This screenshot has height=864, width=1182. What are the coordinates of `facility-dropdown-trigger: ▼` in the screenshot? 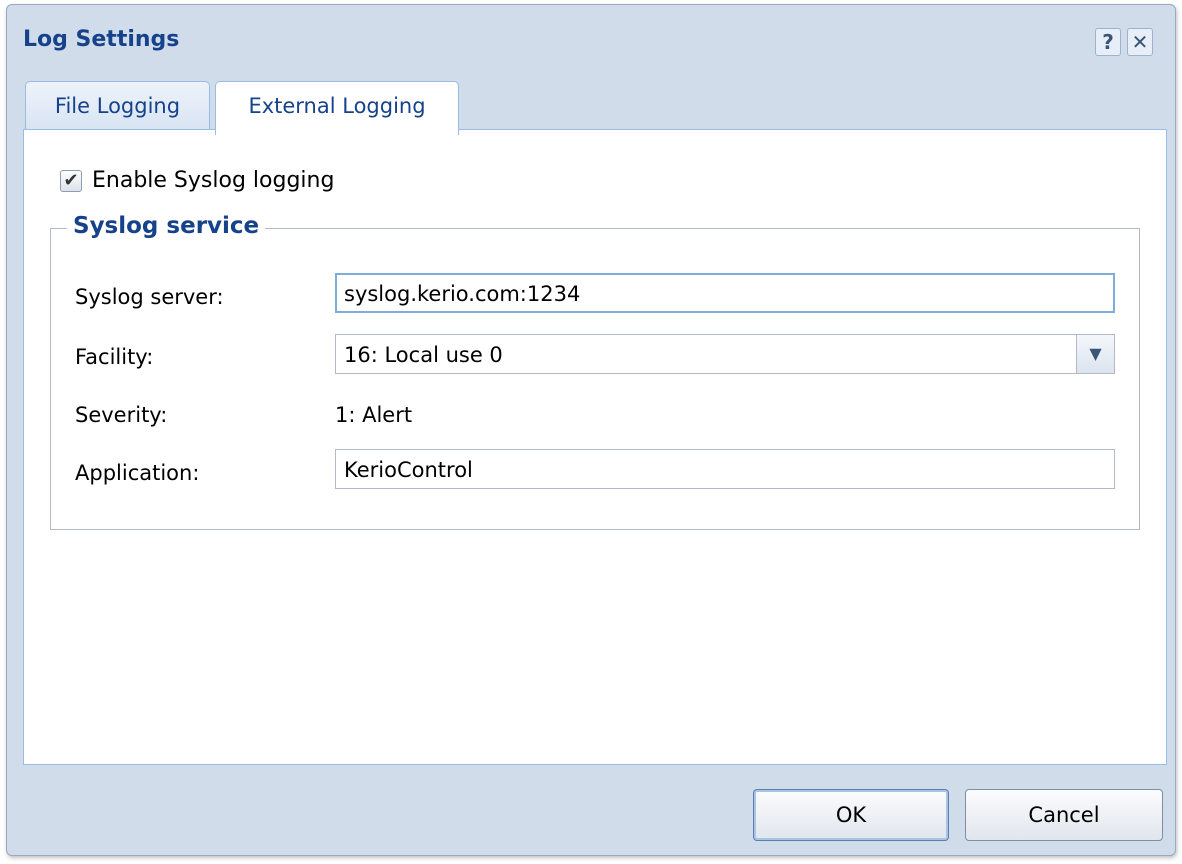 It's located at (1095, 354).